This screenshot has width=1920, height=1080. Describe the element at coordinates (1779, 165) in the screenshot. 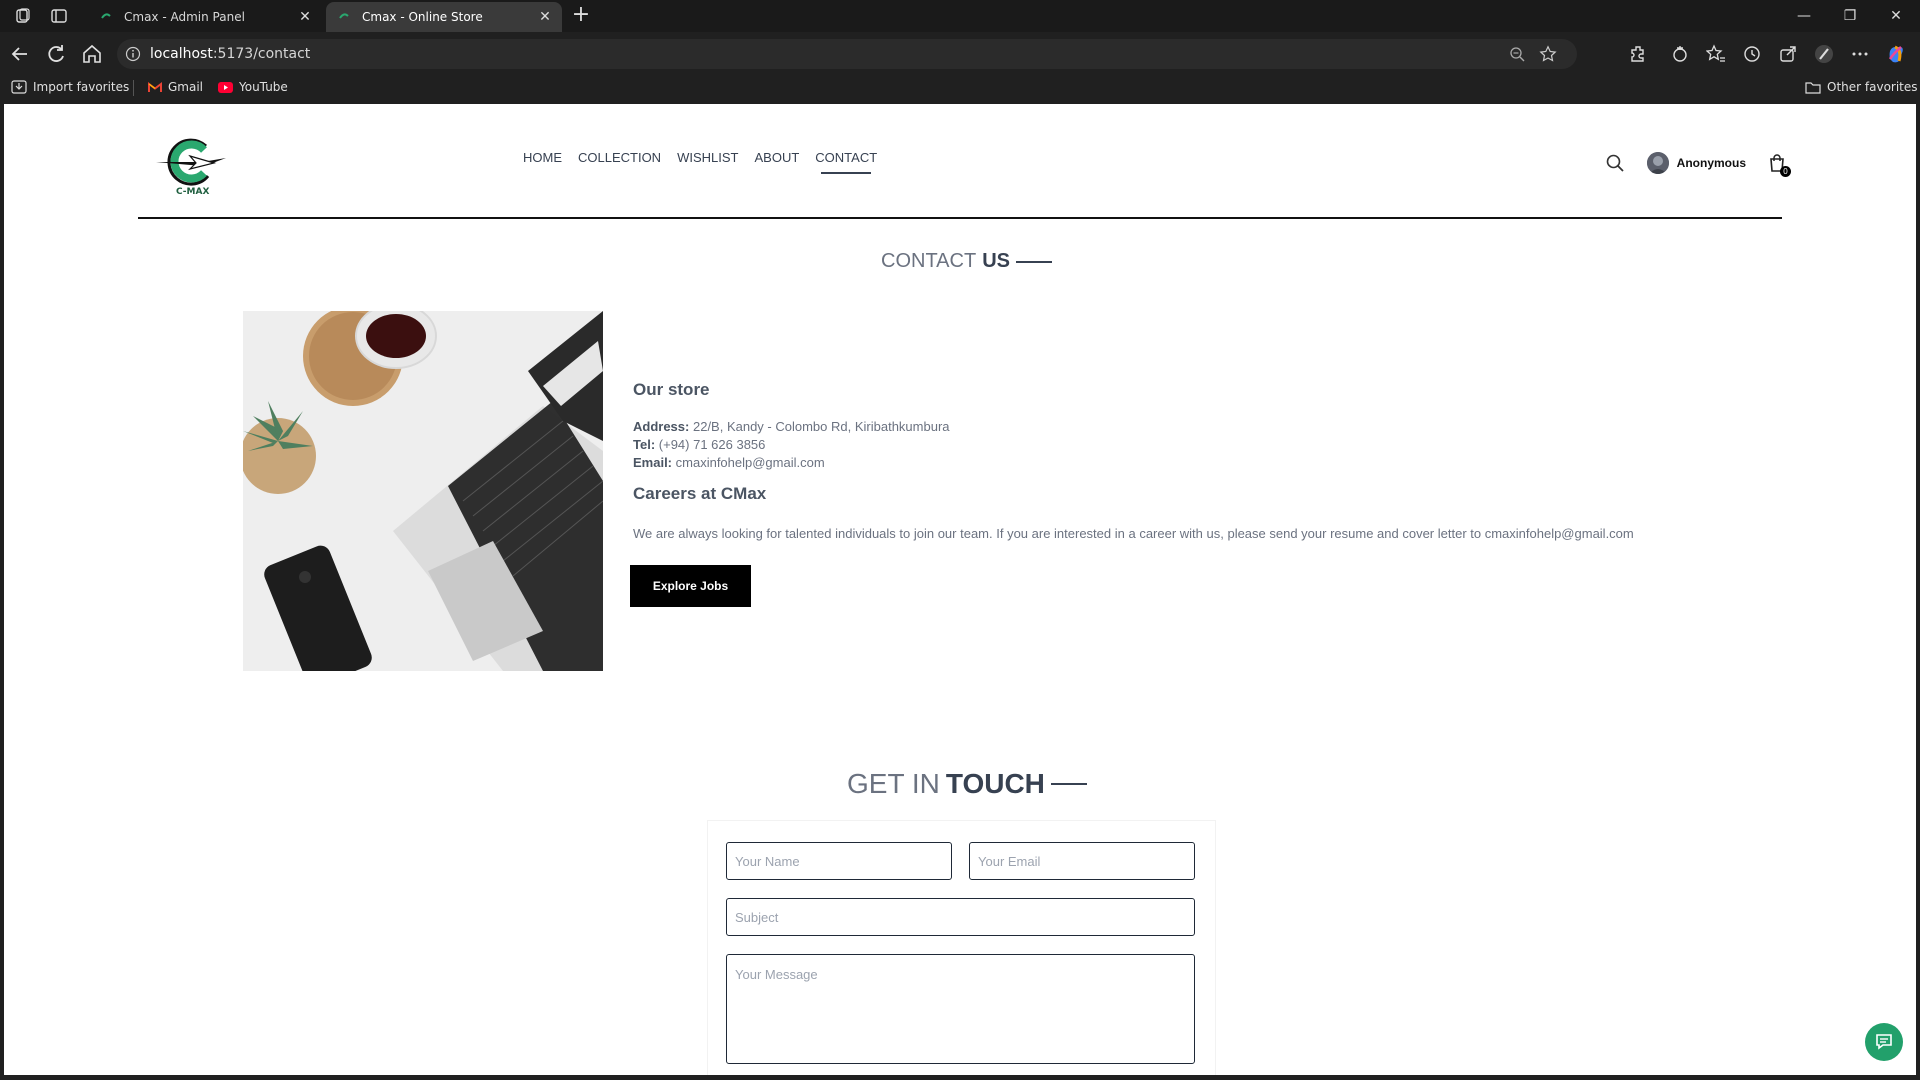

I see `cart-button: 0` at that location.